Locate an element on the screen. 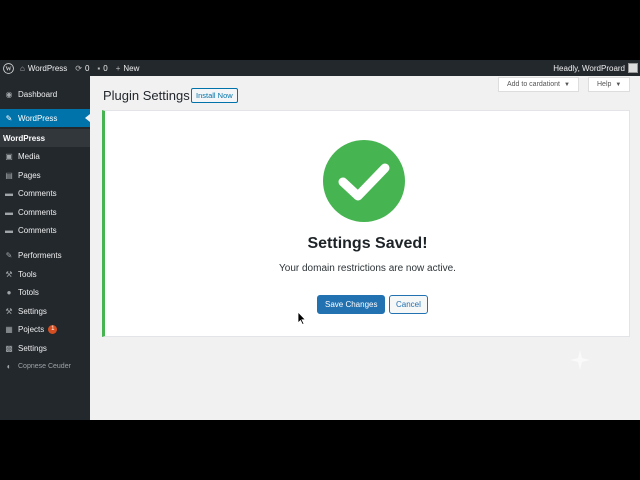  sidebar-item-pages: ▤ Pages is located at coordinates (45, 175).